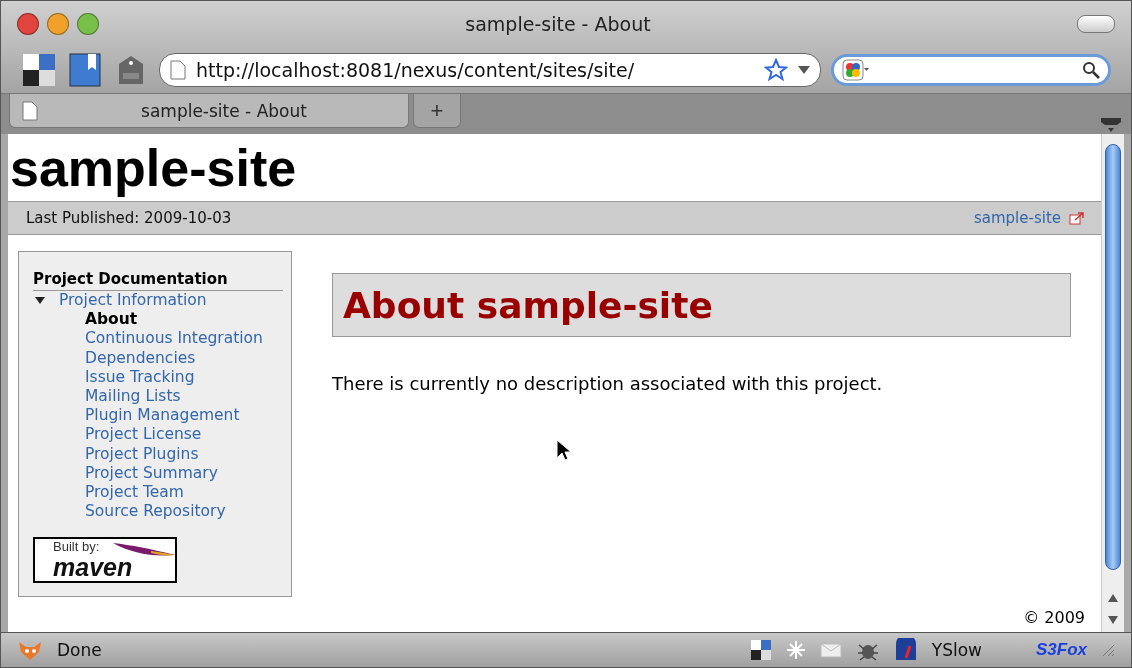 Image resolution: width=1132 pixels, height=668 pixels. I want to click on search-engine-icon, so click(856, 69).